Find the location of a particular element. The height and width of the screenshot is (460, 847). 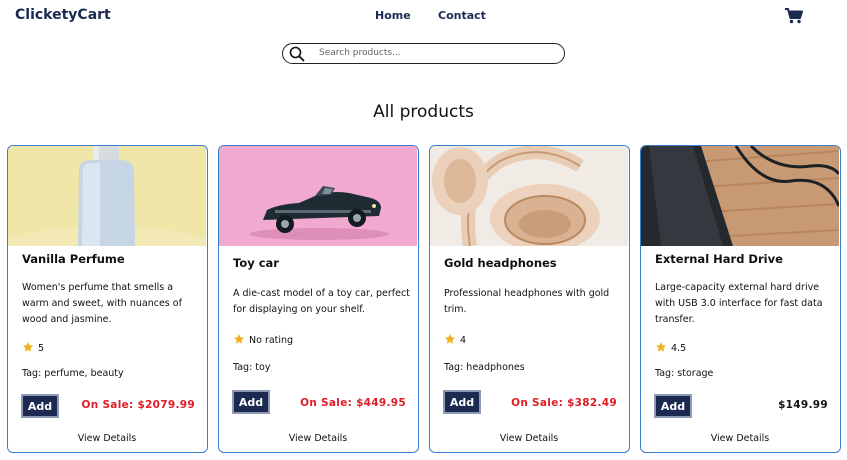

product-rating: No rating is located at coordinates (263, 339).